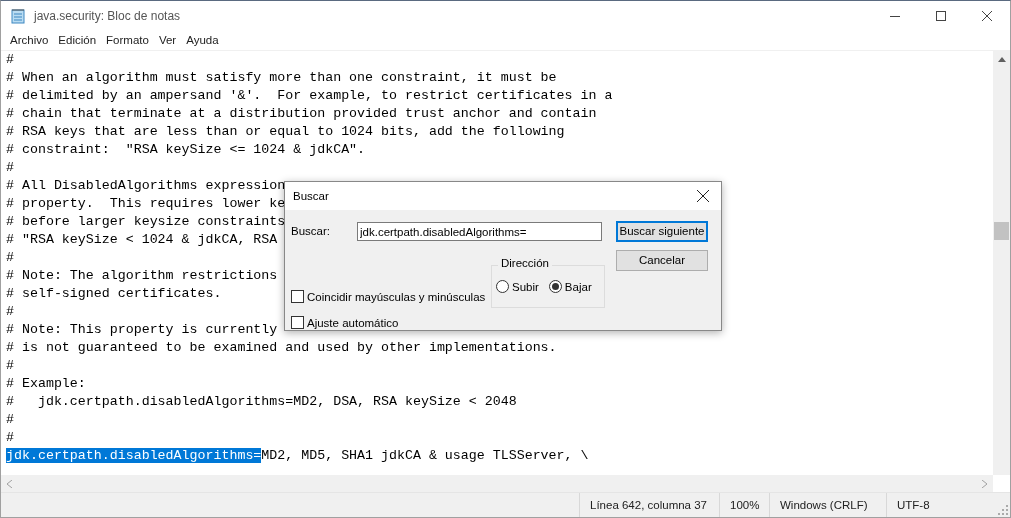 This screenshot has height=518, width=1011. What do you see at coordinates (46, 383) in the screenshot?
I see `text-line: # Example:` at bounding box center [46, 383].